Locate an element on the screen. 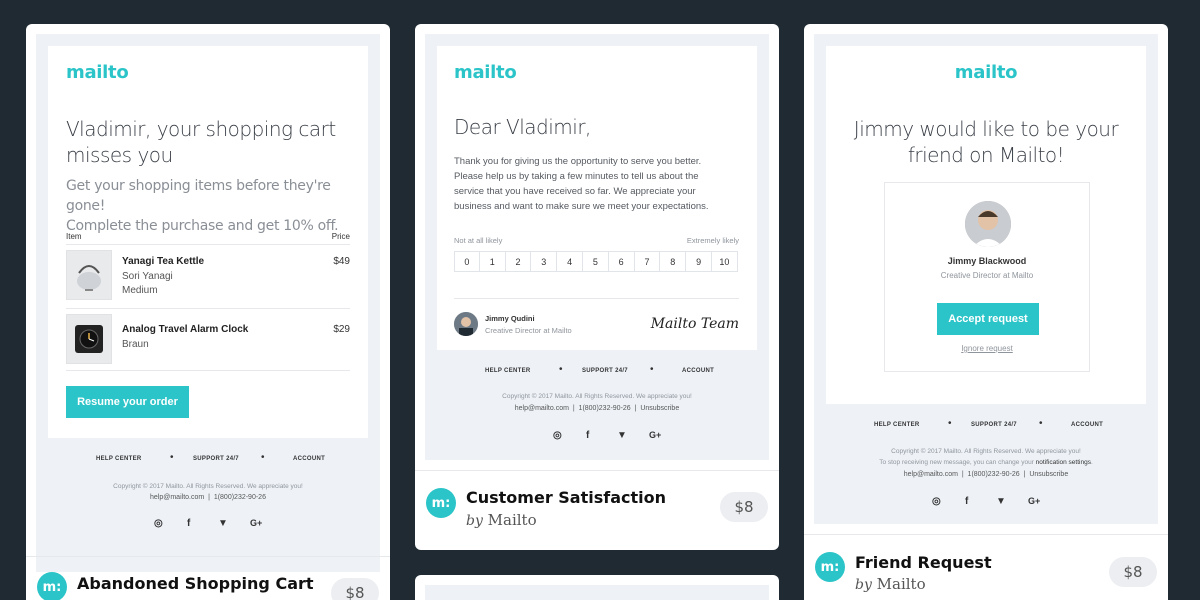 The height and width of the screenshot is (600, 1200). product-thumbnail-clock is located at coordinates (89, 339).